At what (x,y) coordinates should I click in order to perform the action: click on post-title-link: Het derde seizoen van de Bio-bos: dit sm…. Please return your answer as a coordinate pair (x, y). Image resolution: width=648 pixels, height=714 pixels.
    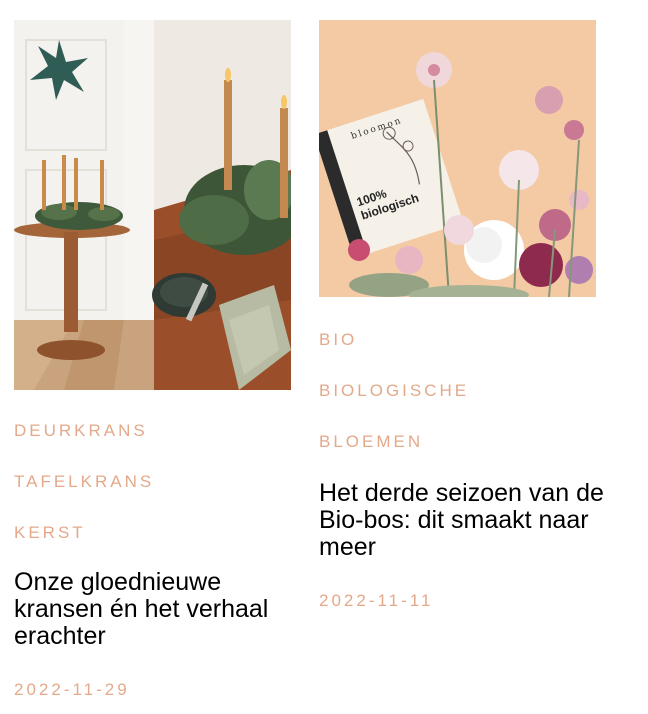
    Looking at the image, I should click on (474, 520).